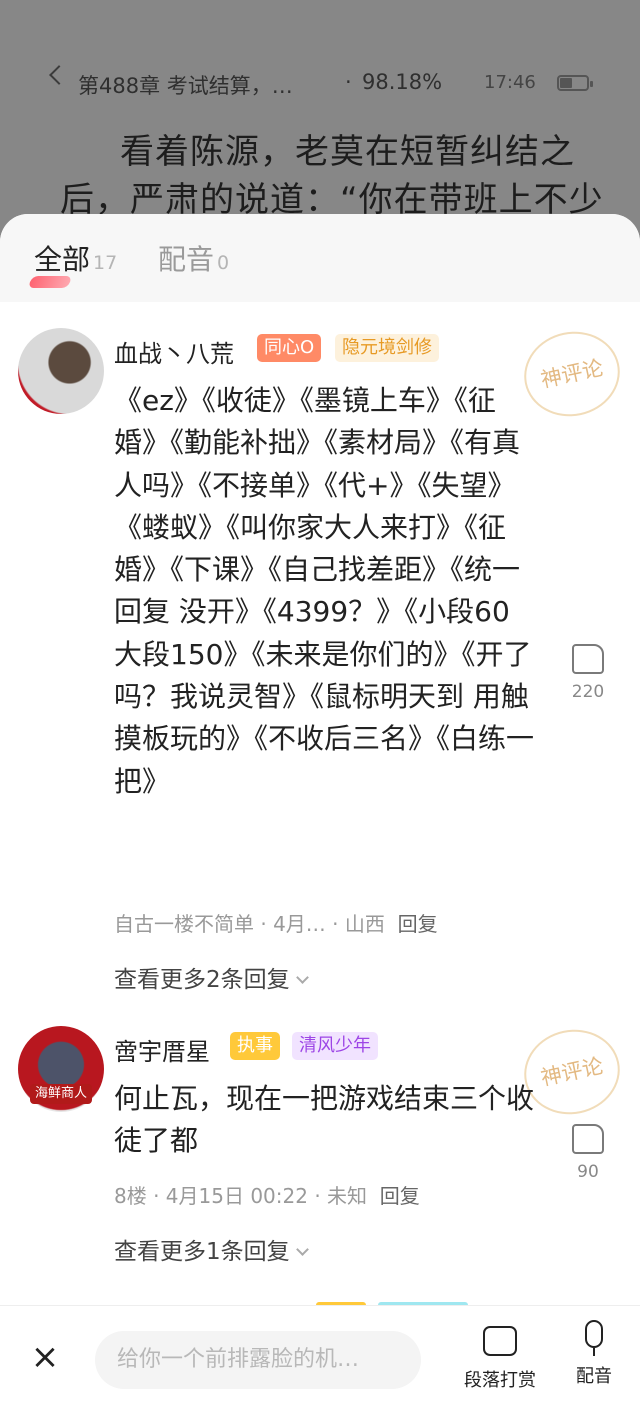  What do you see at coordinates (50, 282) in the screenshot?
I see `active-tab-underline` at bounding box center [50, 282].